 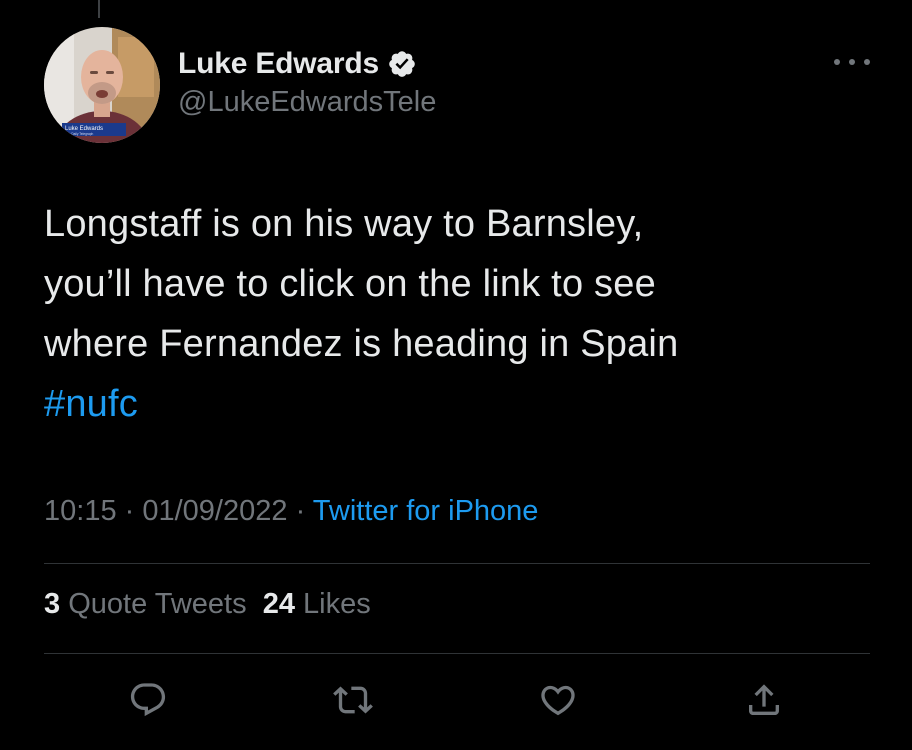 I want to click on retweet-icon, so click(x=353, y=700).